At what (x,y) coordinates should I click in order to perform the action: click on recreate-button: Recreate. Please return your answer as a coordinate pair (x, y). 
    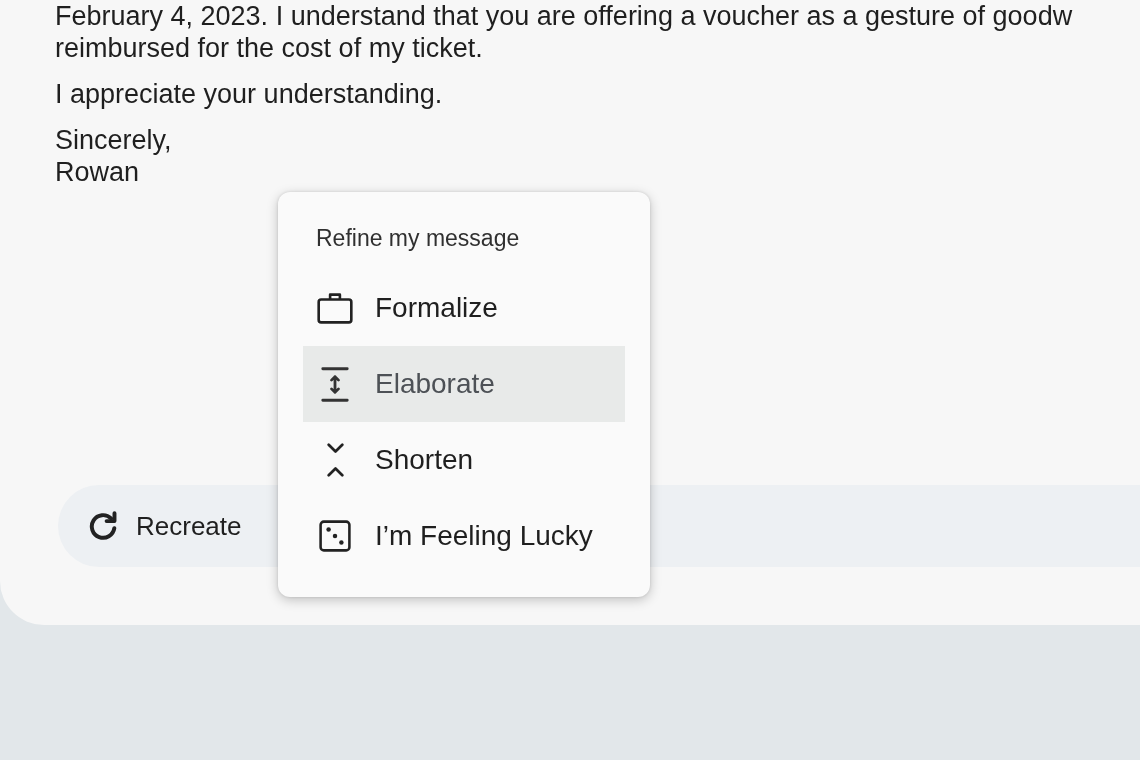
    Looking at the image, I should click on (165, 526).